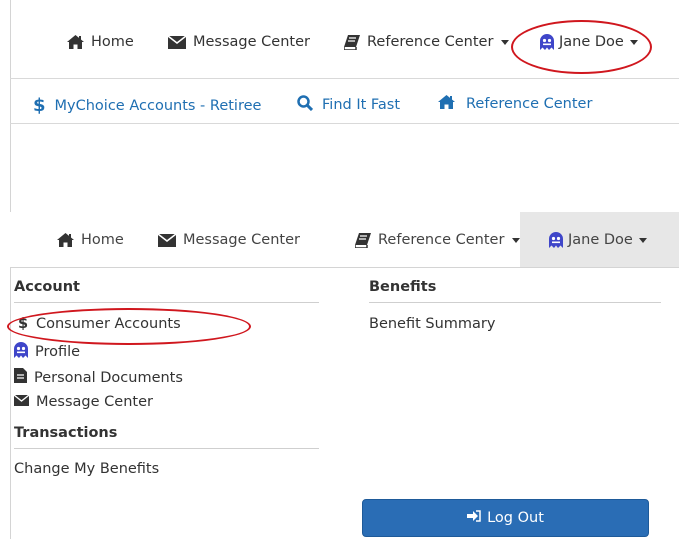 The width and height of the screenshot is (679, 539). I want to click on account-heading: Account, so click(47, 287).